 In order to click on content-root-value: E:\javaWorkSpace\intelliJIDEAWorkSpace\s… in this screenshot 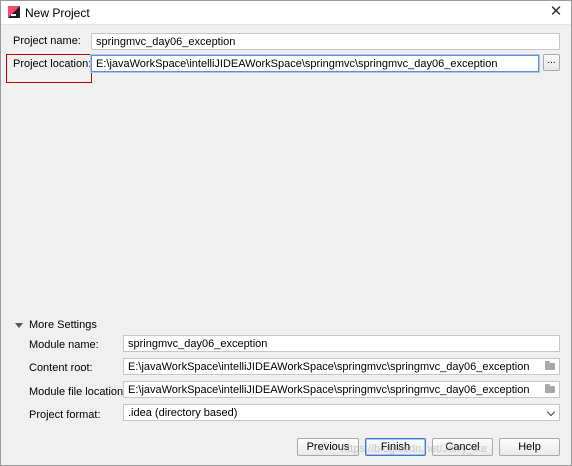, I will do `click(329, 367)`.